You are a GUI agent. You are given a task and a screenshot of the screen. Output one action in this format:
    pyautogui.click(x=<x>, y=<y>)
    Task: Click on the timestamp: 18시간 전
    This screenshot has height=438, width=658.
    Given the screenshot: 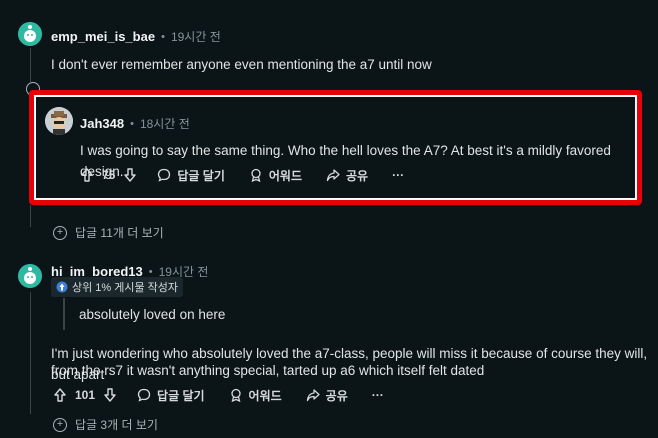 What is the action you would take?
    pyautogui.click(x=165, y=123)
    